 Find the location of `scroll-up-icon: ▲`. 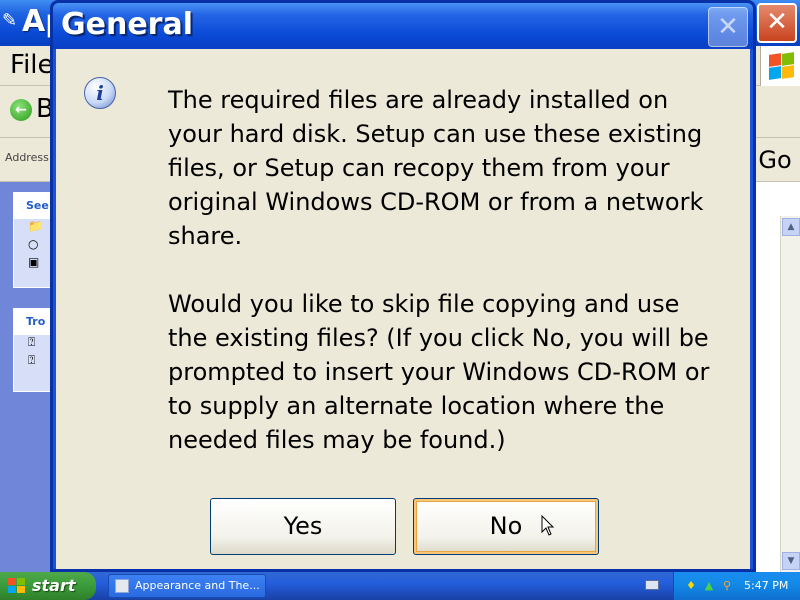

scroll-up-icon: ▲ is located at coordinates (791, 227).